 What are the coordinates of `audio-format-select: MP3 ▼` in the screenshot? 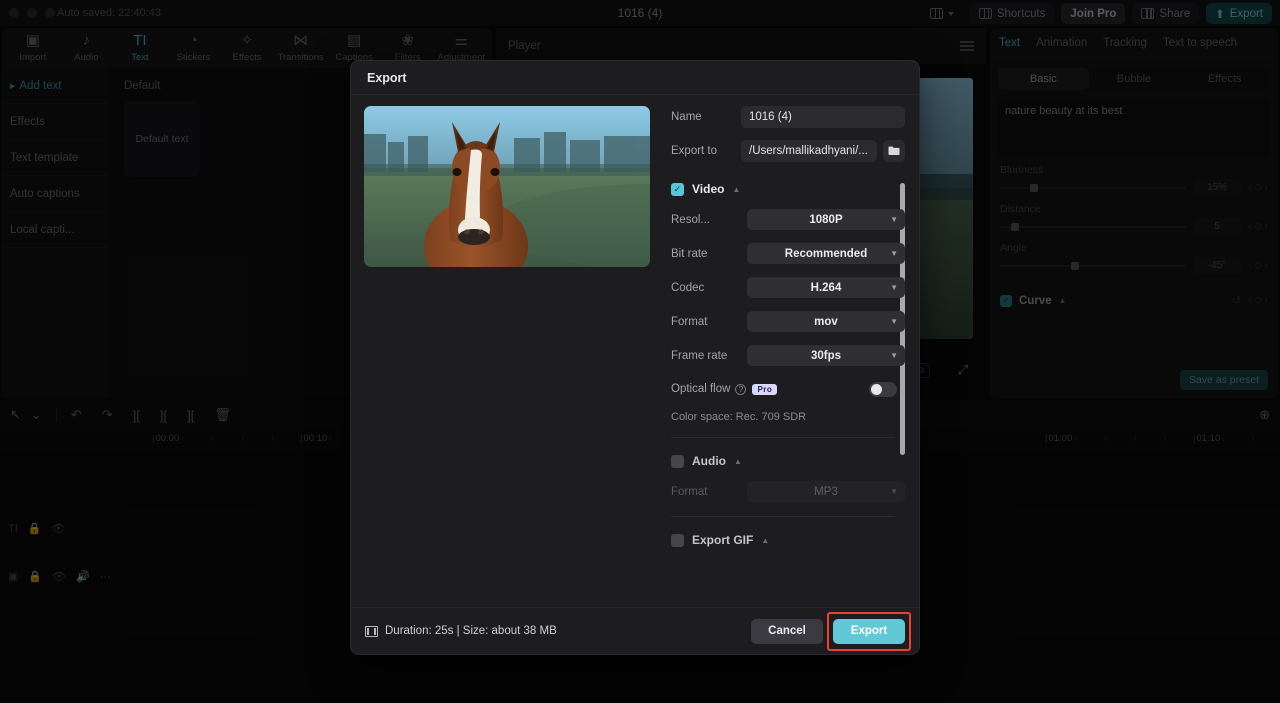 It's located at (826, 491).